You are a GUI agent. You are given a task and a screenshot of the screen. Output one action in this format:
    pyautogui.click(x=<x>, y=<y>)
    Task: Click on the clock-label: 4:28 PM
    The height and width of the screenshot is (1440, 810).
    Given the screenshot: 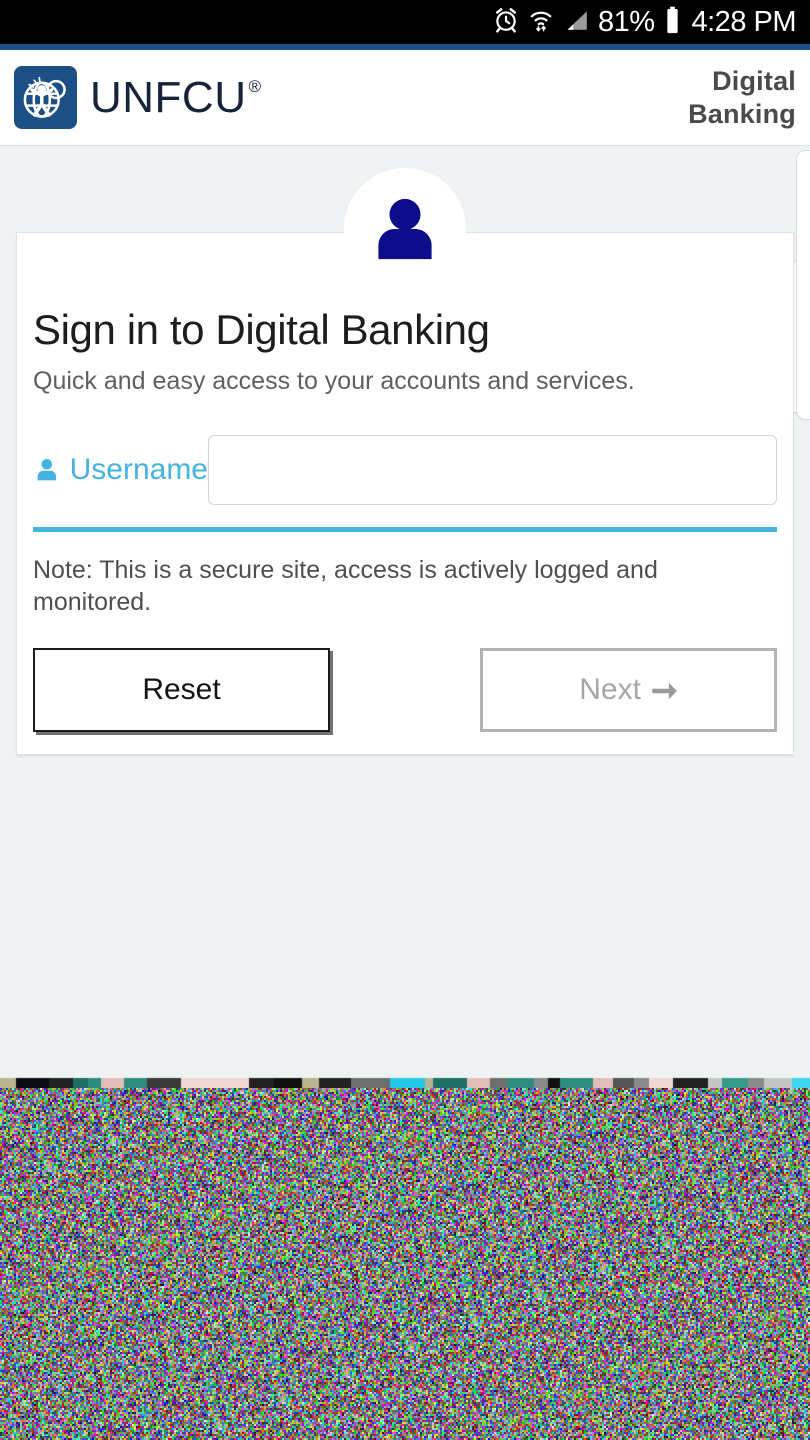 What is the action you would take?
    pyautogui.click(x=744, y=21)
    